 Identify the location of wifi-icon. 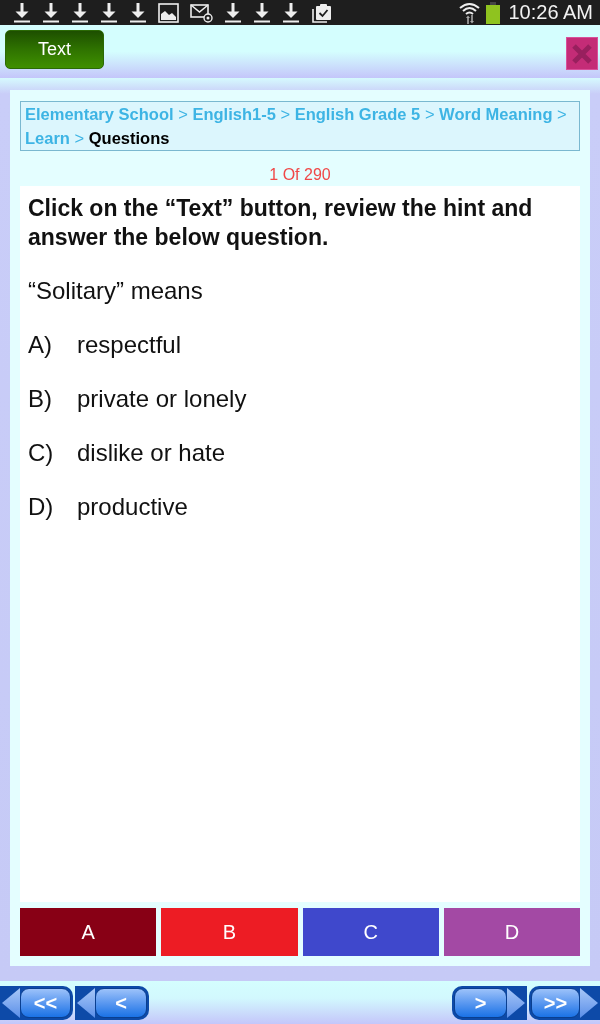
(470, 12).